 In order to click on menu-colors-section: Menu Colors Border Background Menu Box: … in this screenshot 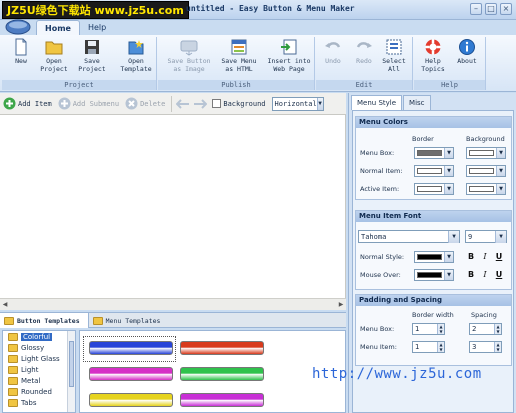, I will do `click(433, 158)`.